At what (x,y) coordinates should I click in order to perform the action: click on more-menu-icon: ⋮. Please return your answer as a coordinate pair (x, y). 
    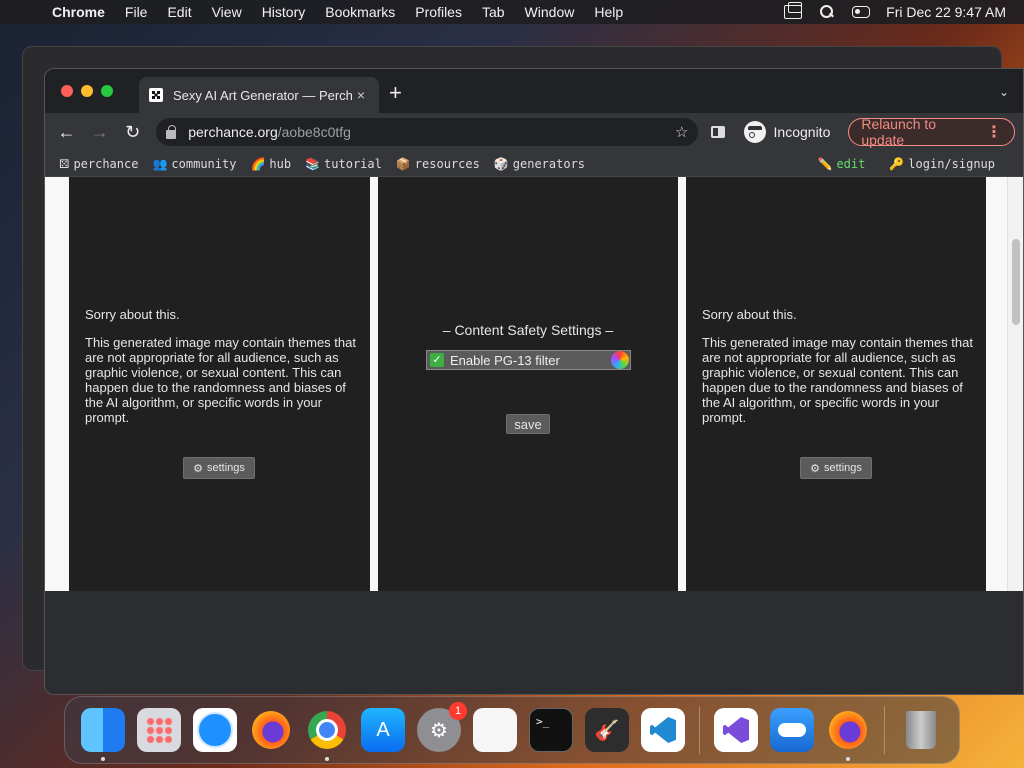
    Looking at the image, I should click on (994, 132).